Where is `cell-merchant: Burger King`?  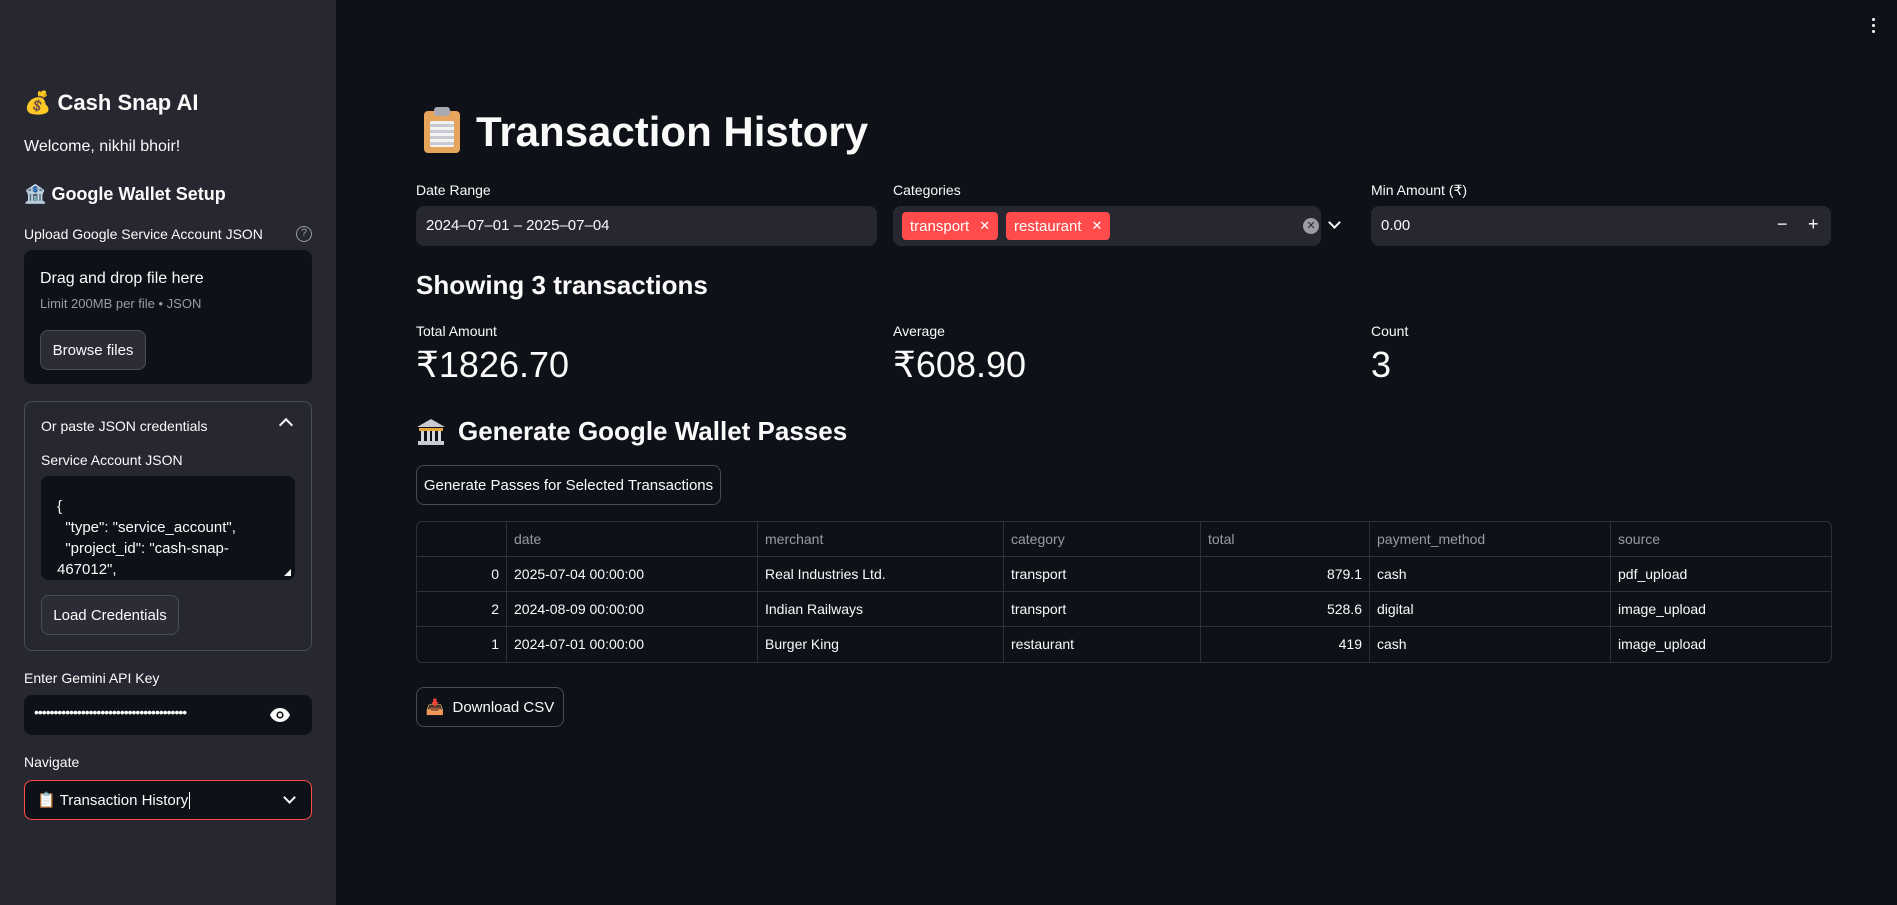
cell-merchant: Burger King is located at coordinates (881, 644).